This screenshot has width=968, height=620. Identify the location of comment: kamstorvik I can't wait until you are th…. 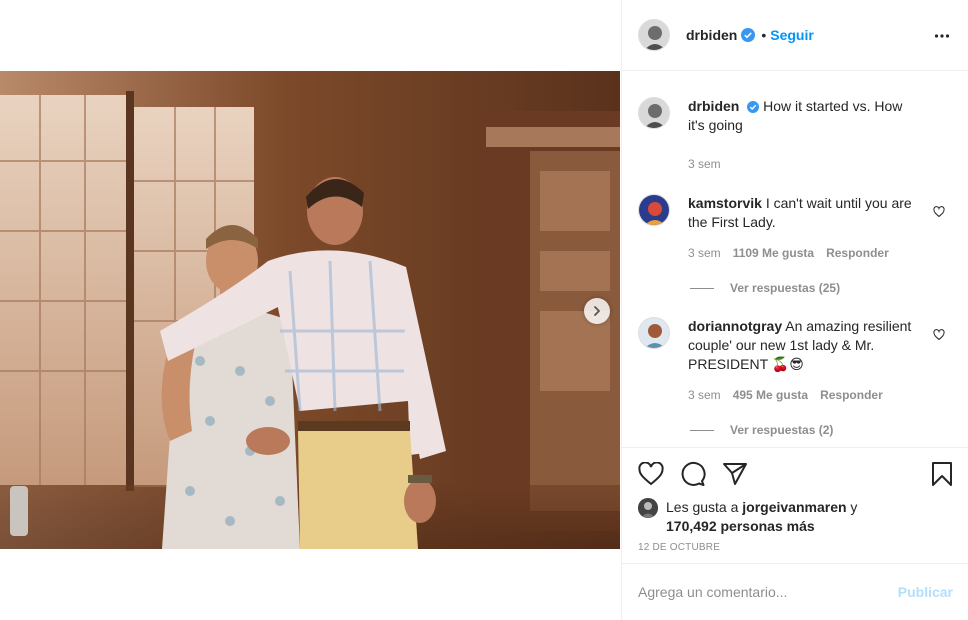
(795, 228).